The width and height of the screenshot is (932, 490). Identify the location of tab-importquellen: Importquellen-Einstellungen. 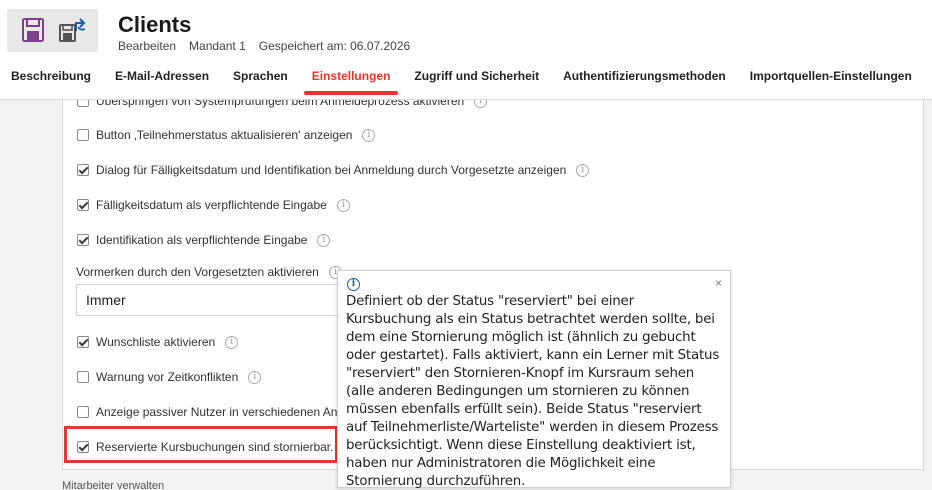
(831, 84).